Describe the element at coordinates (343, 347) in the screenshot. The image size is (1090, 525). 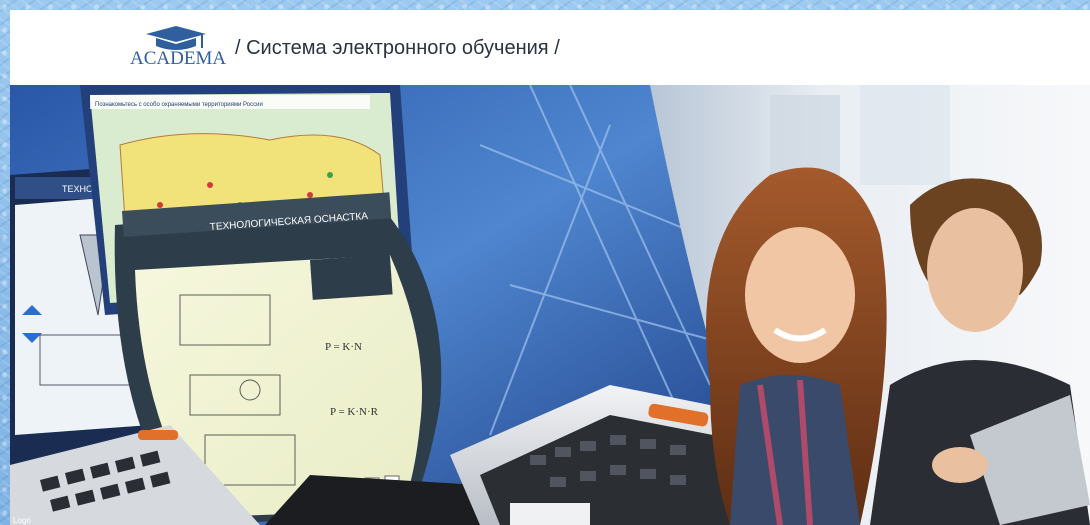
I see `svg-text: P = K·N` at that location.